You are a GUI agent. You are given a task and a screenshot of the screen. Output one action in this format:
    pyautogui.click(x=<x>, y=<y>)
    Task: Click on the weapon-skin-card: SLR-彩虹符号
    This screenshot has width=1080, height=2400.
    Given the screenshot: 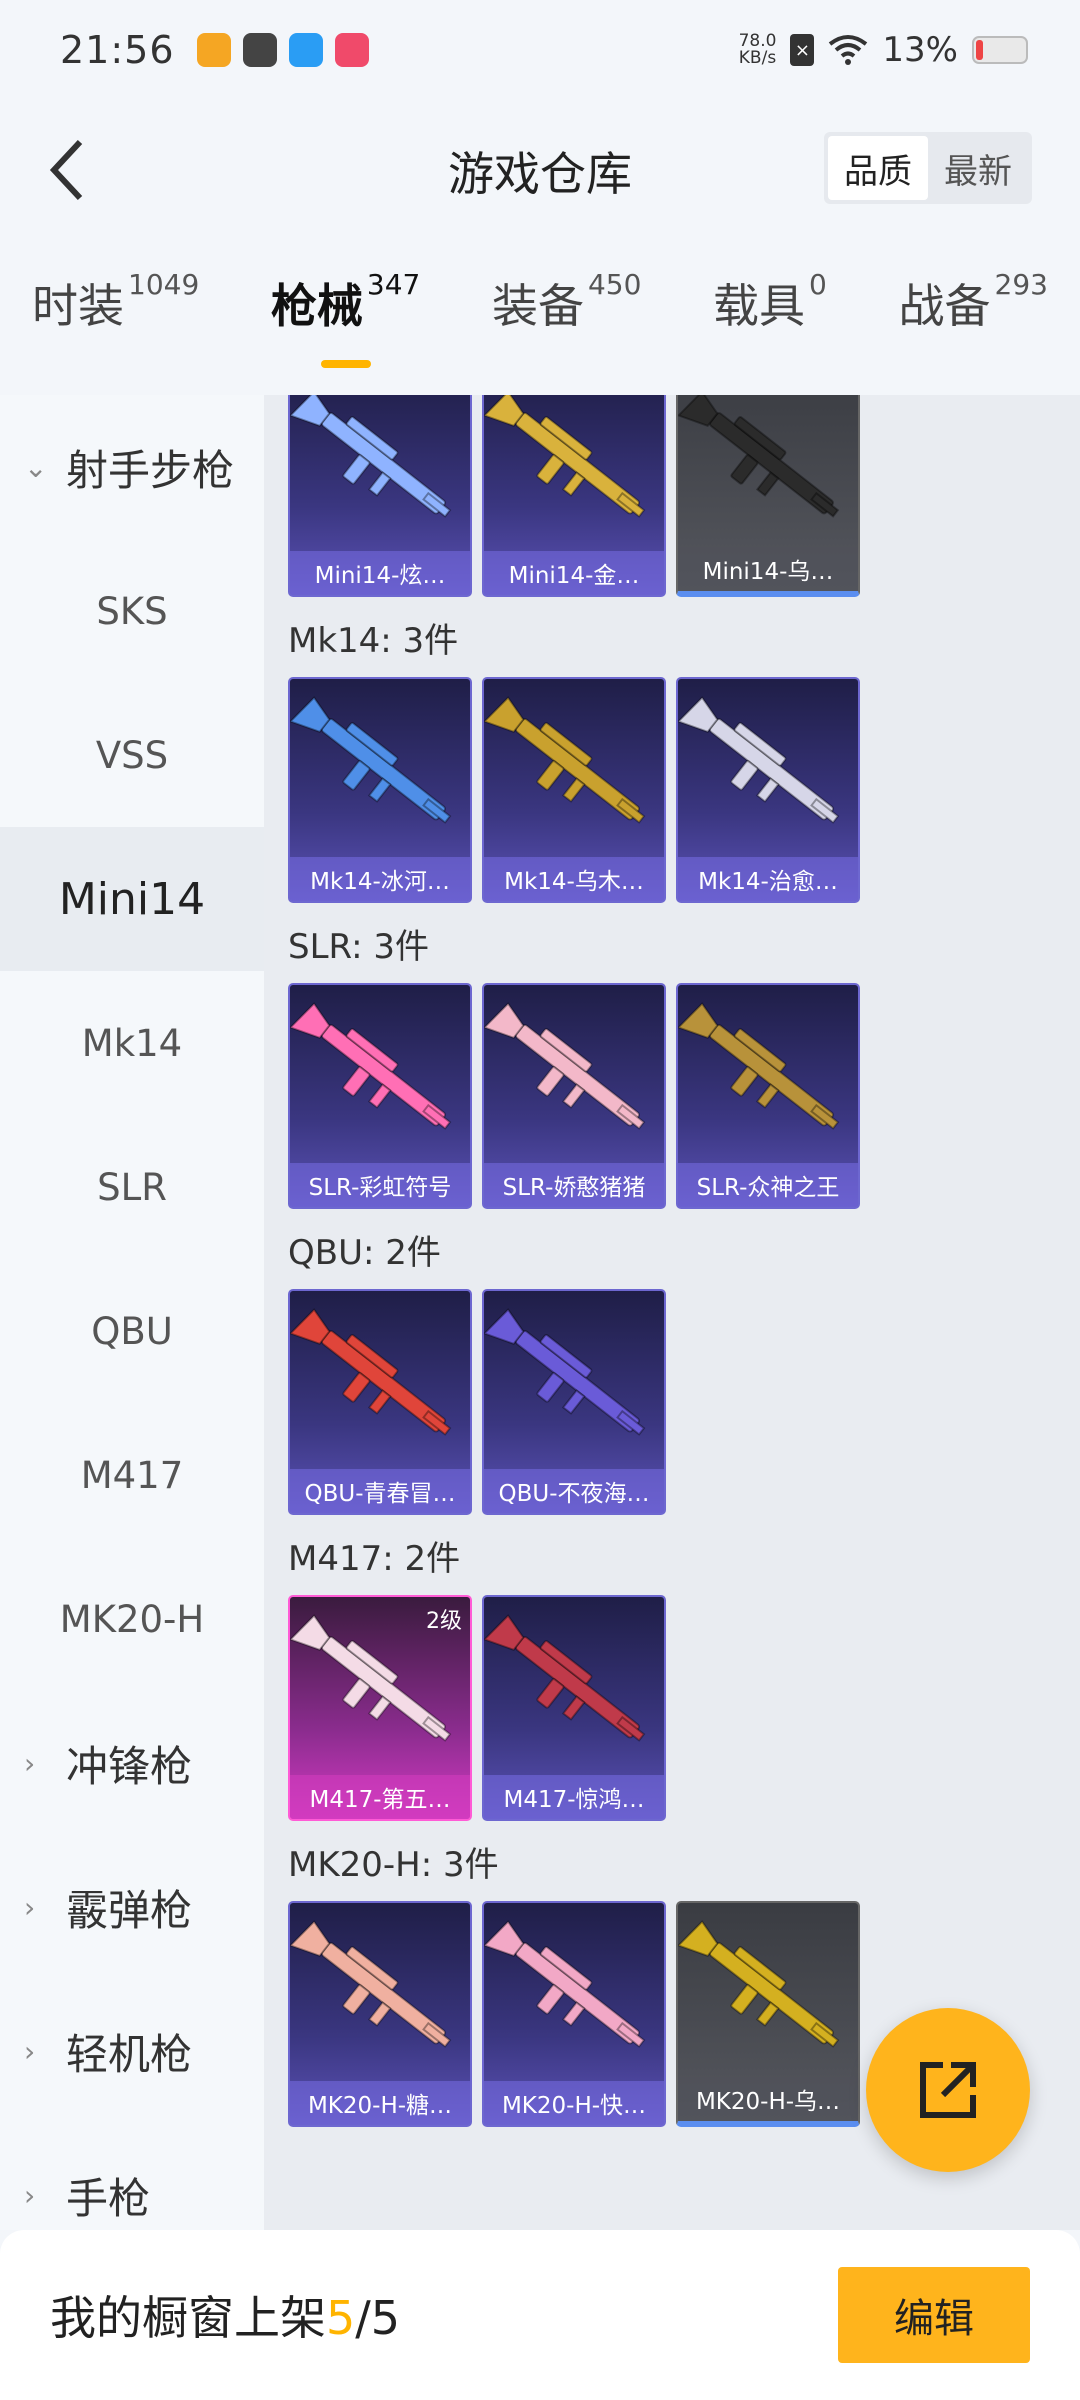 What is the action you would take?
    pyautogui.click(x=380, y=1096)
    